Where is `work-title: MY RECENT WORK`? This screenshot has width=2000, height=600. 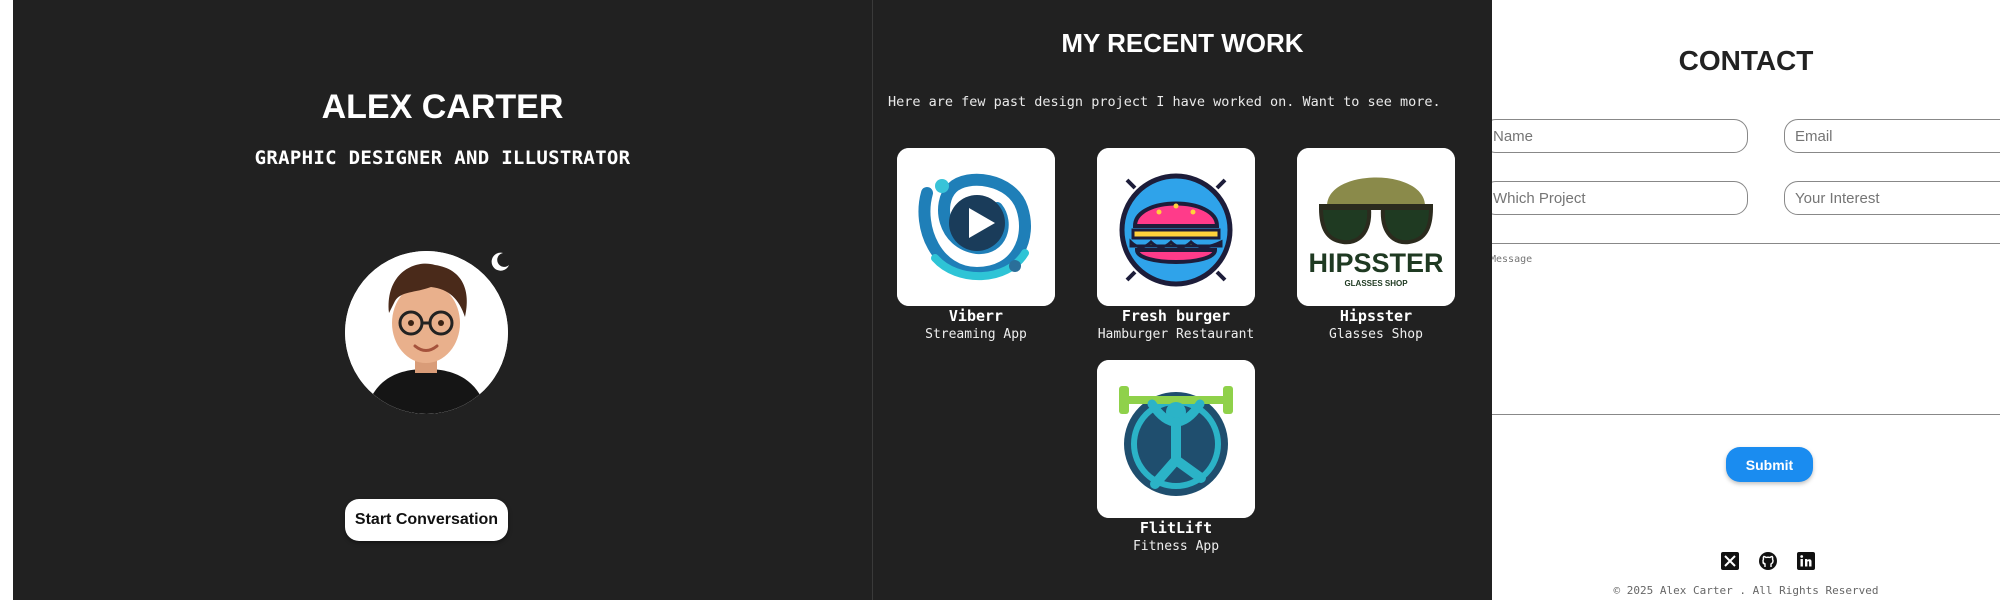 work-title: MY RECENT WORK is located at coordinates (1182, 43).